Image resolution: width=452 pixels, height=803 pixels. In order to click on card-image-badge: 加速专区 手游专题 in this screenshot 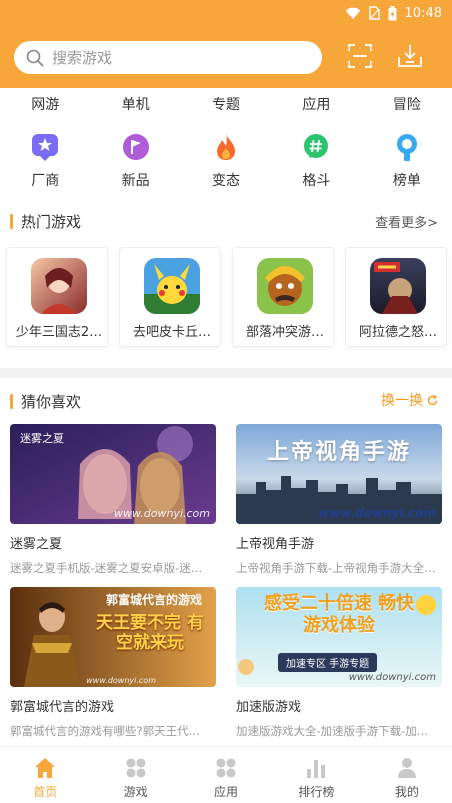, I will do `click(328, 662)`.